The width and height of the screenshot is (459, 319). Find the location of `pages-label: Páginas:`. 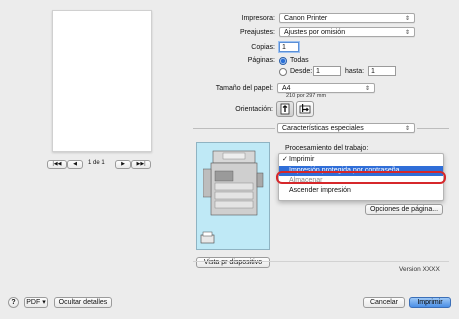

pages-label: Páginas: is located at coordinates (261, 60).